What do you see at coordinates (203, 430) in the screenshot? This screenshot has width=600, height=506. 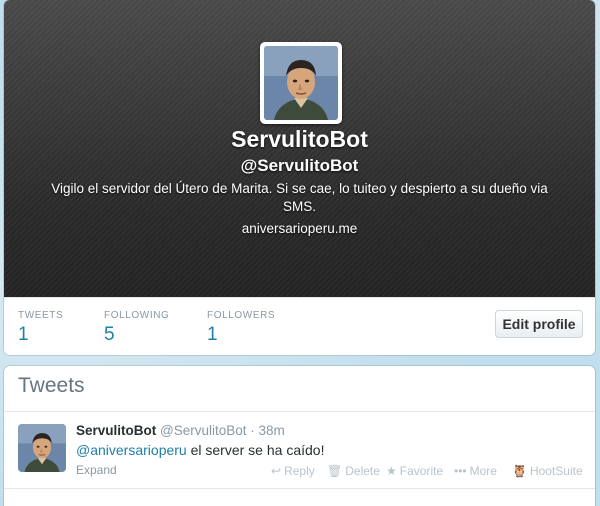 I see `tweet-author-handle: @ServulitoBot` at bounding box center [203, 430].